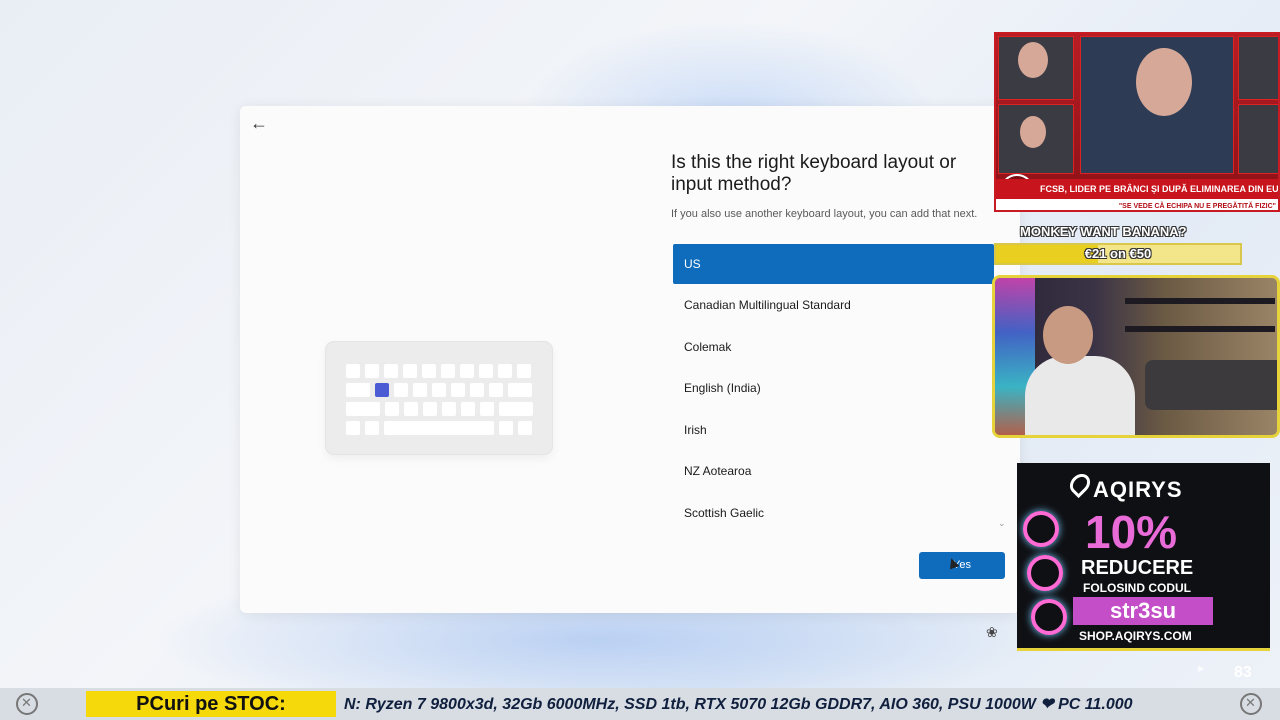 This screenshot has width=1280, height=720. I want to click on layout-option-irish: Irish, so click(833, 430).